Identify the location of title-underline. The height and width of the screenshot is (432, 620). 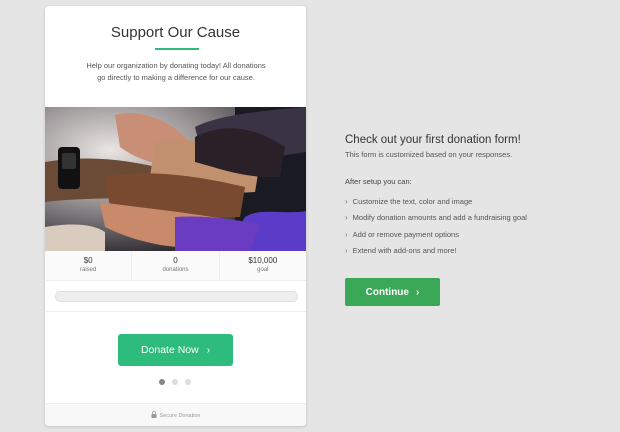
(177, 49).